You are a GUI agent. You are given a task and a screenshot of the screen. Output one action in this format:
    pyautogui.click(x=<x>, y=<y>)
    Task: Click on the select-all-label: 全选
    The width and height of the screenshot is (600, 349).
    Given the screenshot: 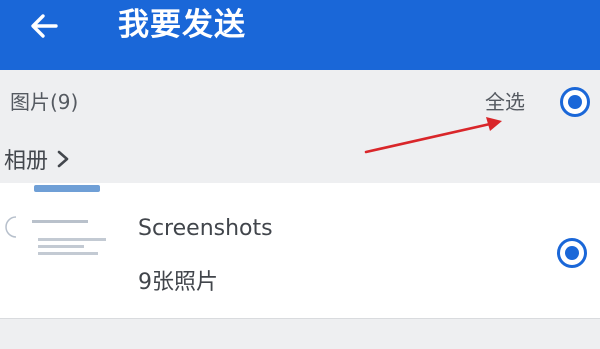 What is the action you would take?
    pyautogui.click(x=505, y=100)
    